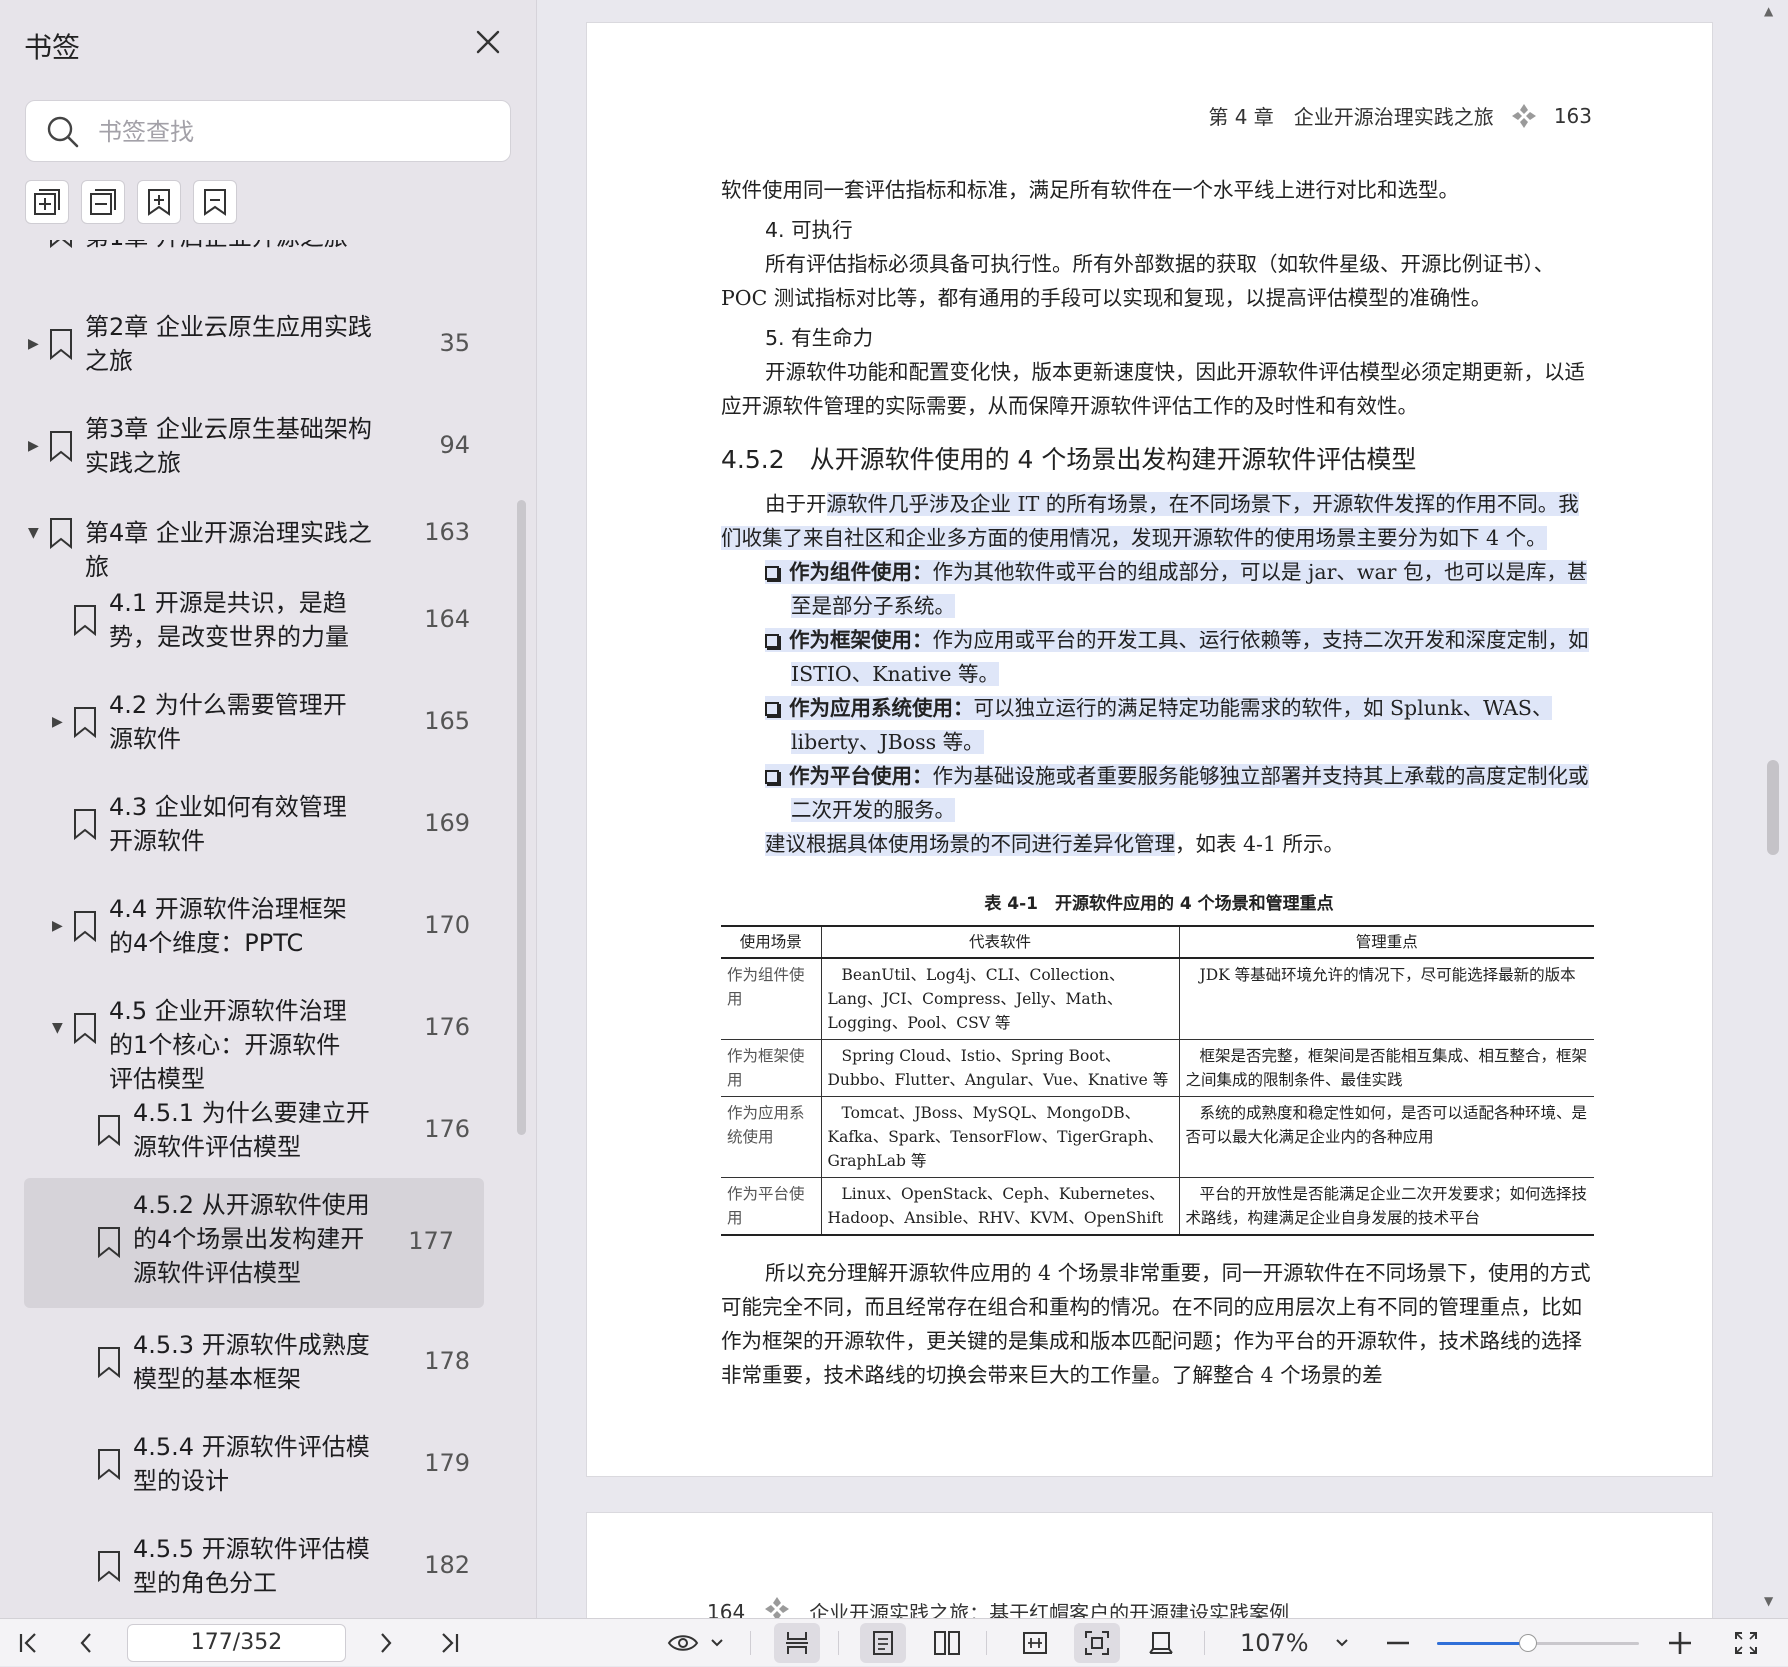 The width and height of the screenshot is (1788, 1667). I want to click on add-bookmark-icon, so click(159, 202).